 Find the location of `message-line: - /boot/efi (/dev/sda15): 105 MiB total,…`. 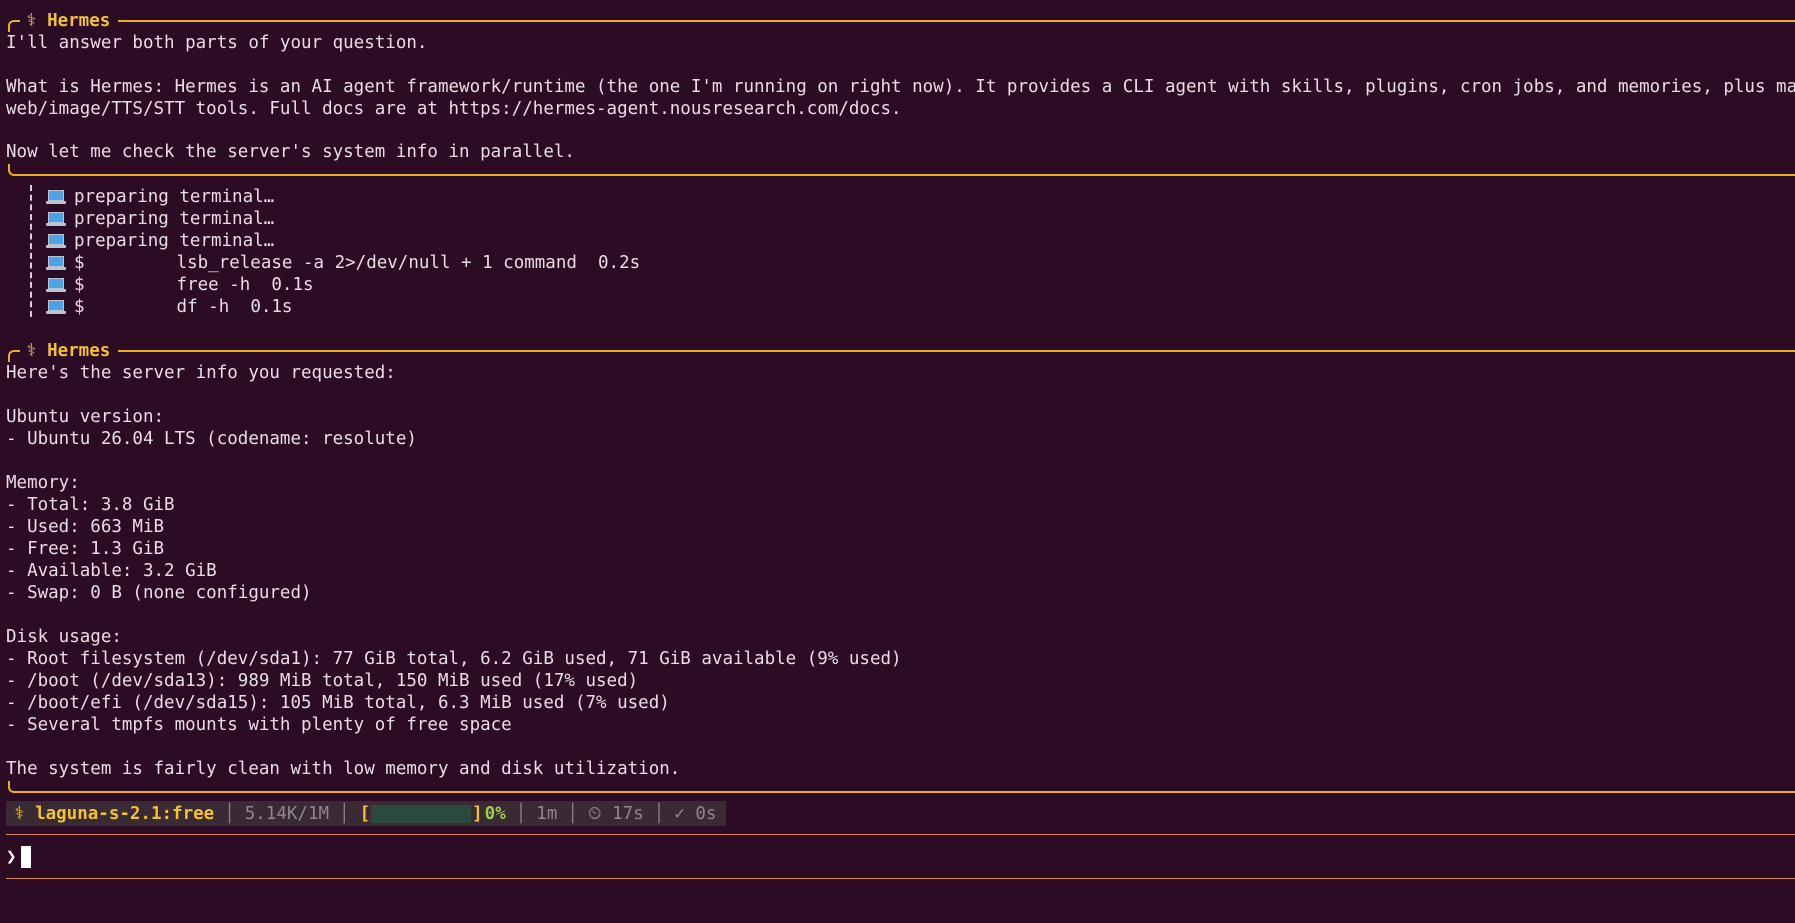

message-line: - /boot/efi (/dev/sda15): 105 MiB total,… is located at coordinates (338, 703).